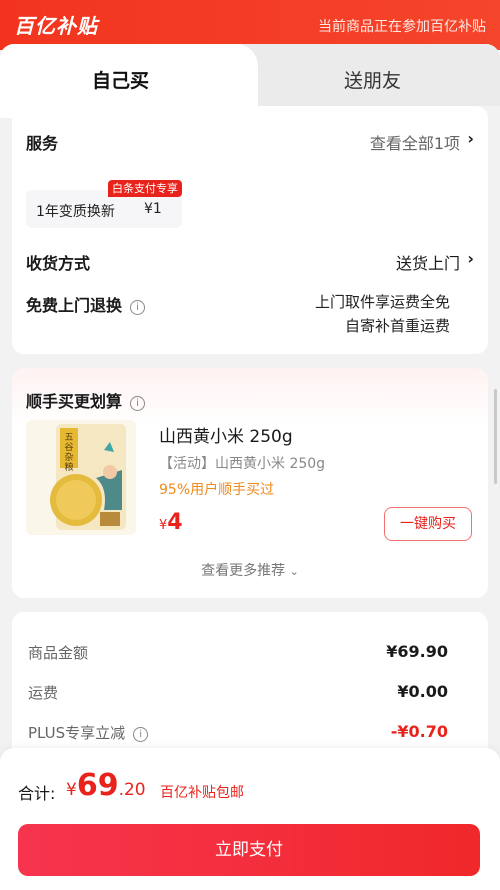 The height and width of the screenshot is (890, 500). Describe the element at coordinates (249, 850) in the screenshot. I see `pay-now-button: 立即支付` at that location.